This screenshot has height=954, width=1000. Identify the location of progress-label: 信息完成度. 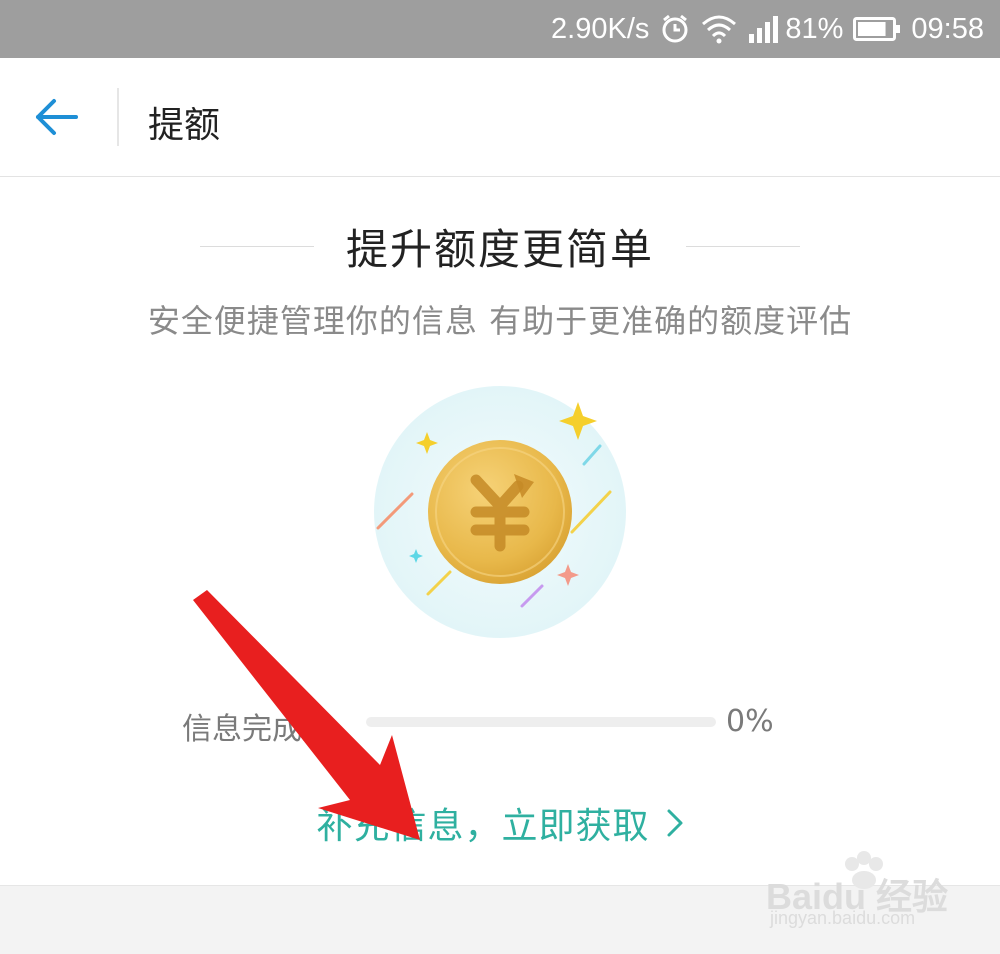
(257, 729).